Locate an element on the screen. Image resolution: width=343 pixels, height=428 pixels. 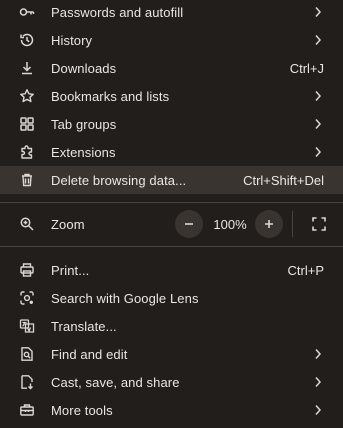
zoom-value: 100% is located at coordinates (230, 224).